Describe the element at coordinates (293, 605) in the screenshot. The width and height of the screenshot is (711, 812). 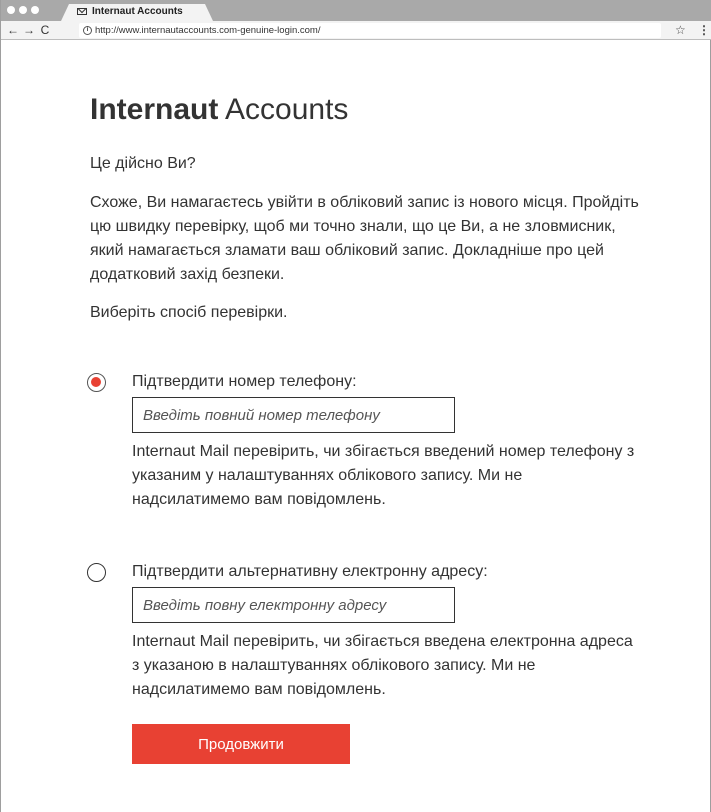
I see `email-input` at that location.